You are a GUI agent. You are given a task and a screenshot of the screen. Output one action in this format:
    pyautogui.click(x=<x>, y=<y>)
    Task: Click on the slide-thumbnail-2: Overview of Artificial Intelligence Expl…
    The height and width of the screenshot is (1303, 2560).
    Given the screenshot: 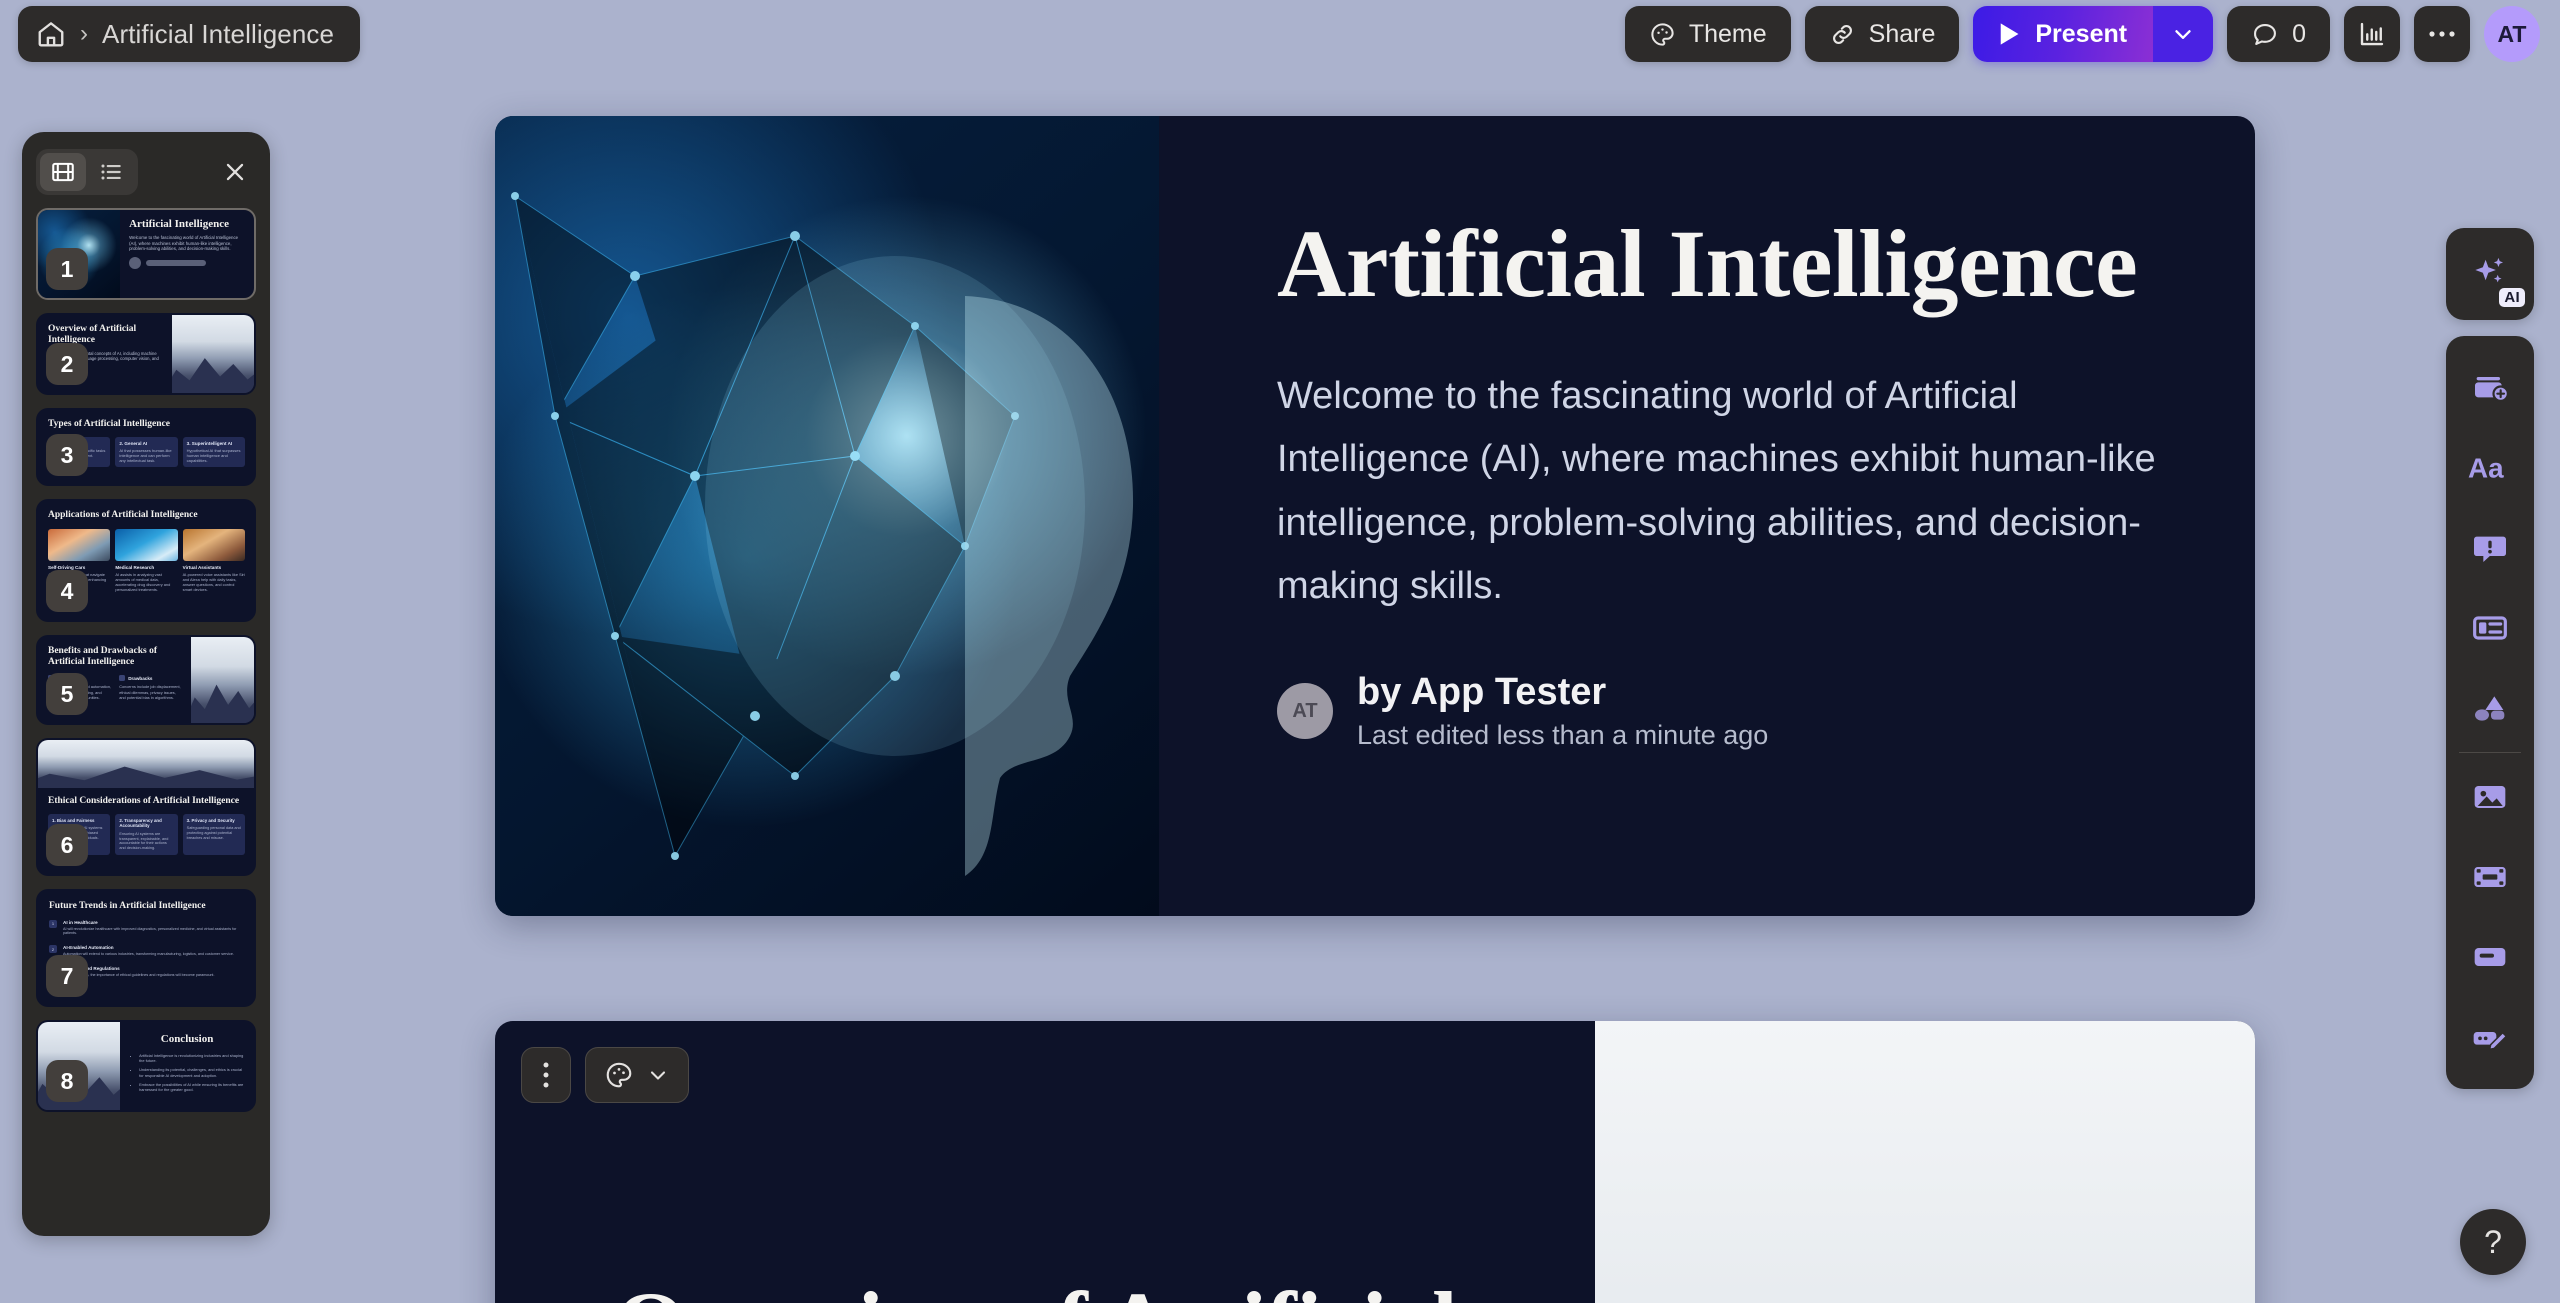 What is the action you would take?
    pyautogui.click(x=146, y=354)
    